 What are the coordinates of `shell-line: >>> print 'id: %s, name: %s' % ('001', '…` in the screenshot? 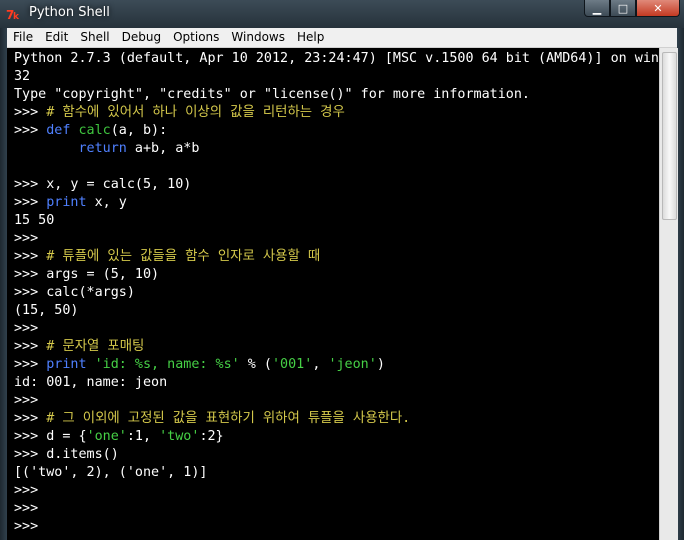 It's located at (336, 365).